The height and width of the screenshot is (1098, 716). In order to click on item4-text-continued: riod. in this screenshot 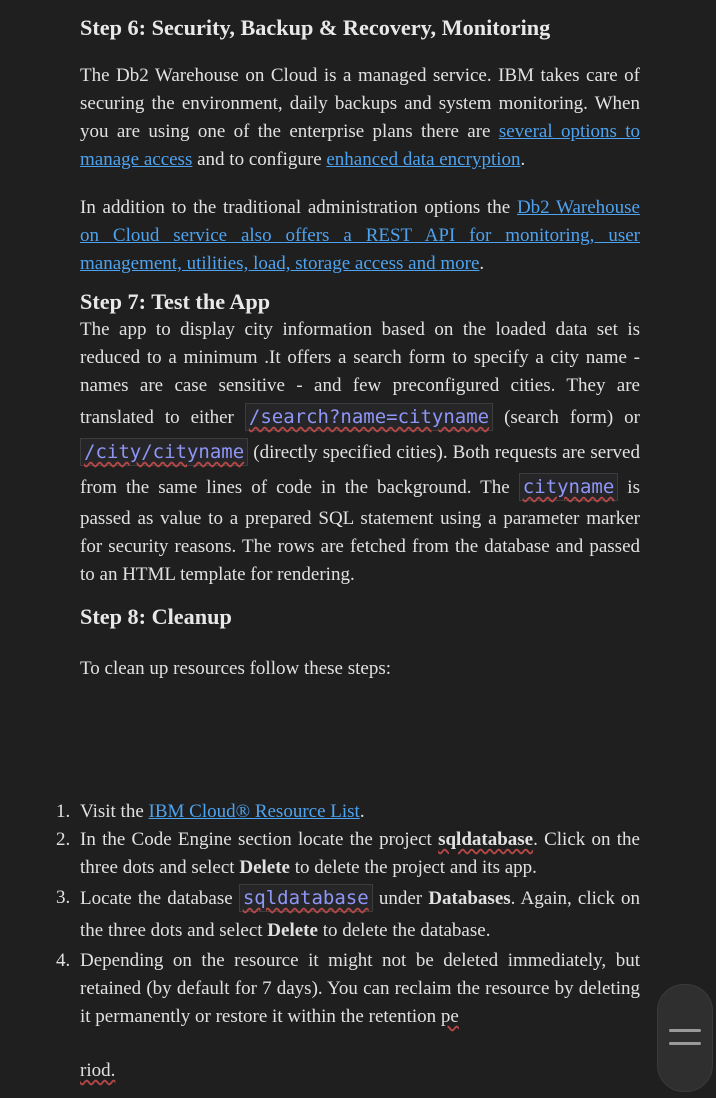, I will do `click(98, 1070)`.